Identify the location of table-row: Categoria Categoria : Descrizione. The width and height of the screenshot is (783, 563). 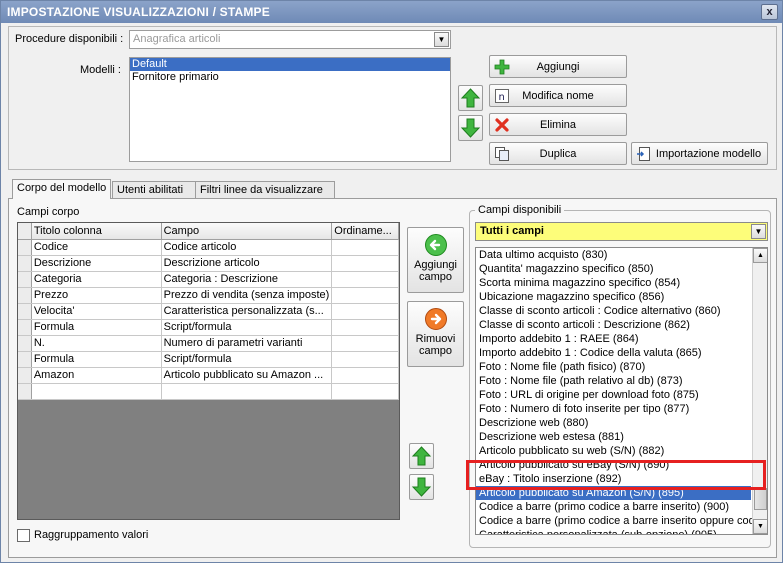
(208, 279).